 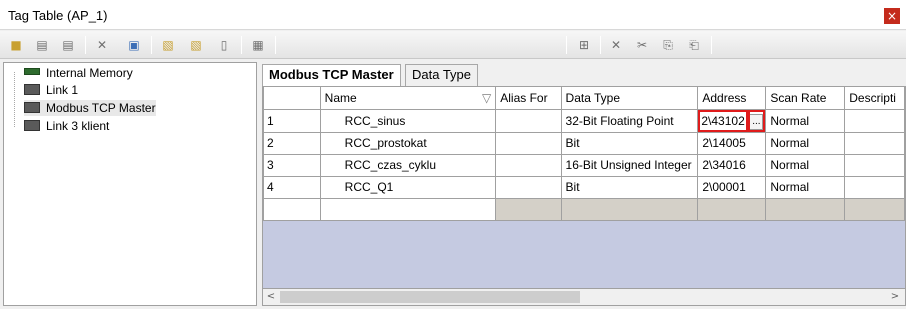 I want to click on save-link-icon: ▤, so click(x=68, y=45).